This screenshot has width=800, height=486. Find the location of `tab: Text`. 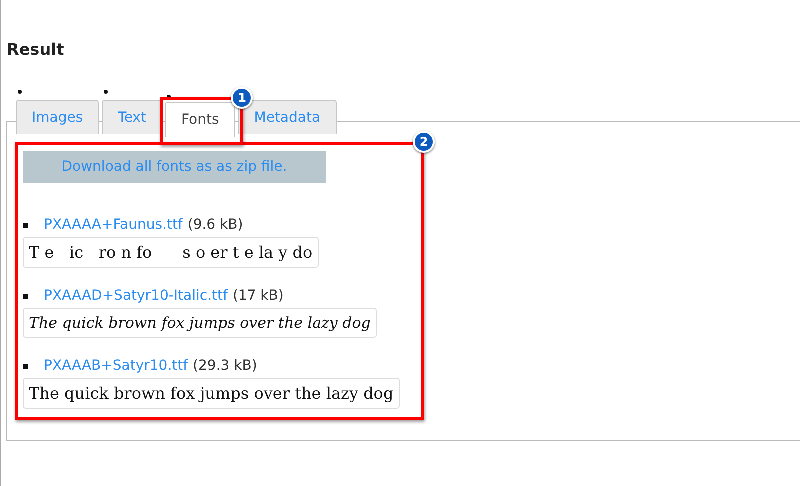

tab: Text is located at coordinates (132, 117).